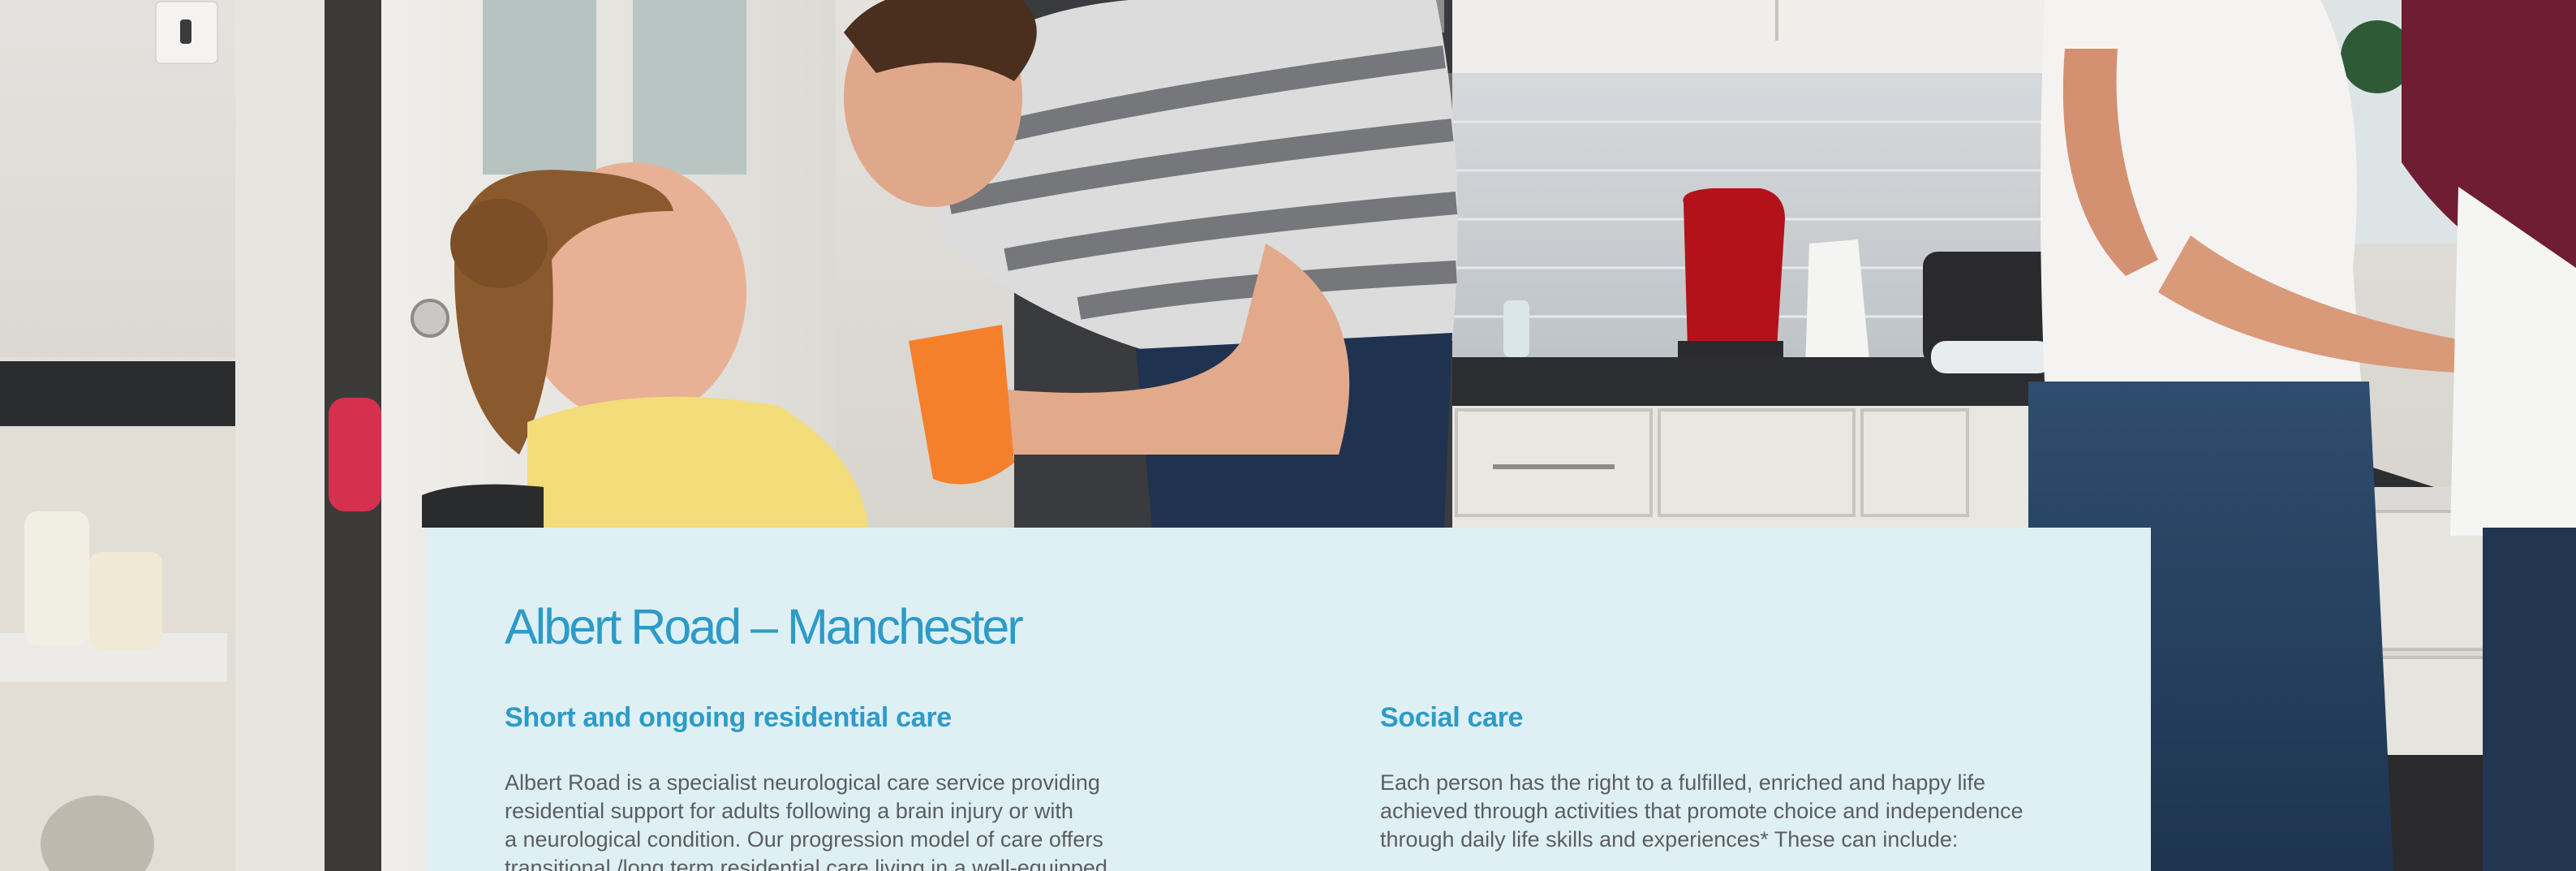  What do you see at coordinates (125, 600) in the screenshot?
I see `candle-right` at bounding box center [125, 600].